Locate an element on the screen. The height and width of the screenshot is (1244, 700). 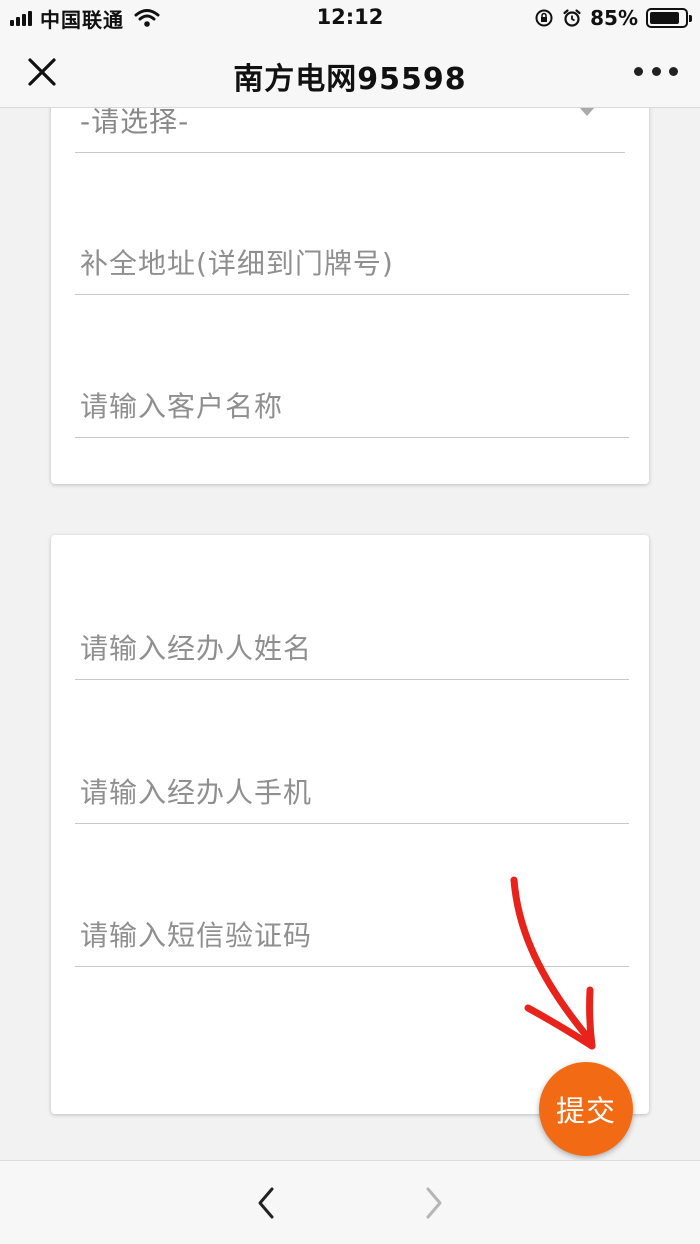
status-right: 85% is located at coordinates (613, 18).